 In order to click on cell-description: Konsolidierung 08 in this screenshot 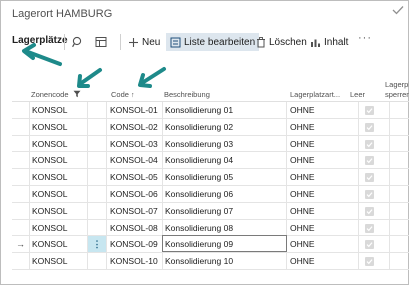, I will do `click(199, 228)`.